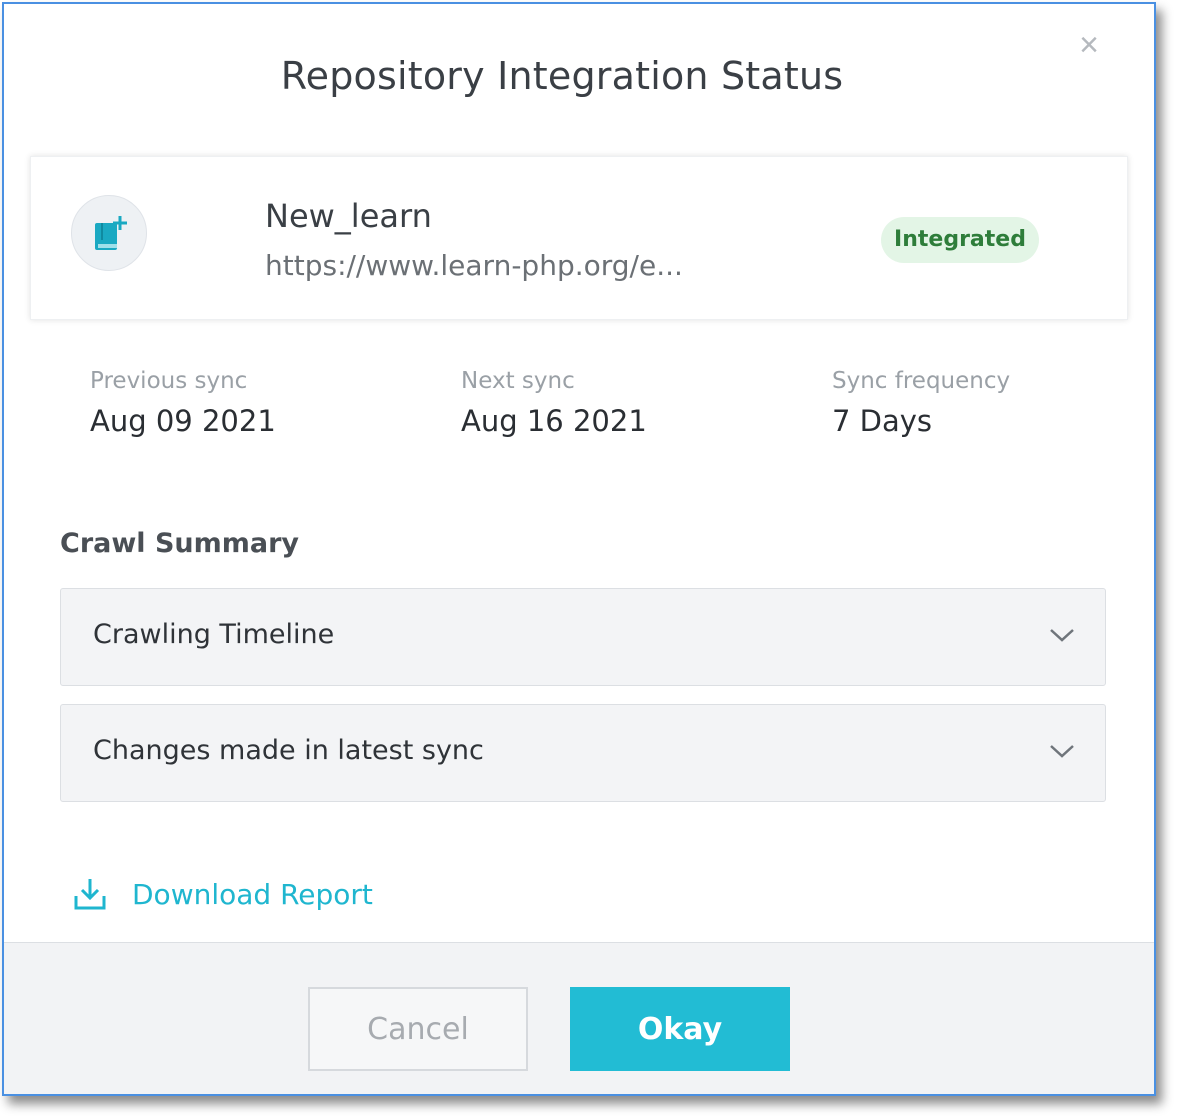 This screenshot has width=1180, height=1120. Describe the element at coordinates (169, 381) in the screenshot. I see `previous-sync-label: Previous sync` at that location.